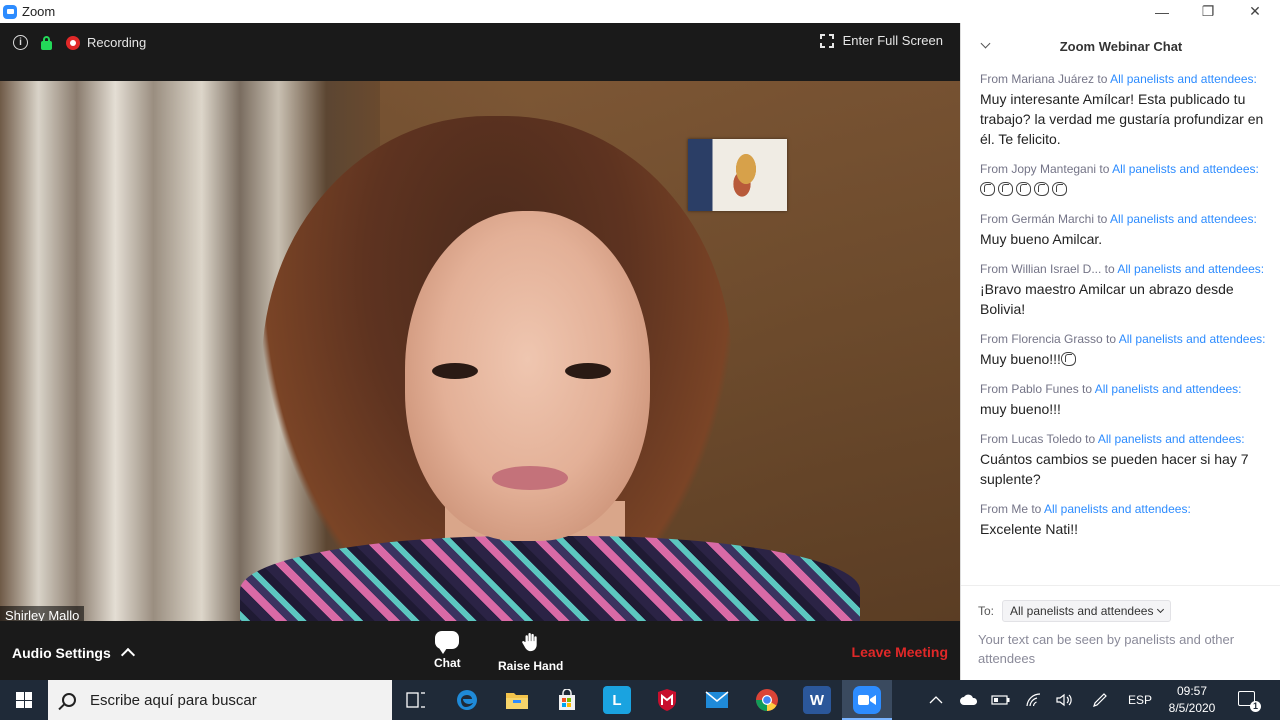 This screenshot has width=1280, height=720. I want to click on fullscreen-icon, so click(826, 40).